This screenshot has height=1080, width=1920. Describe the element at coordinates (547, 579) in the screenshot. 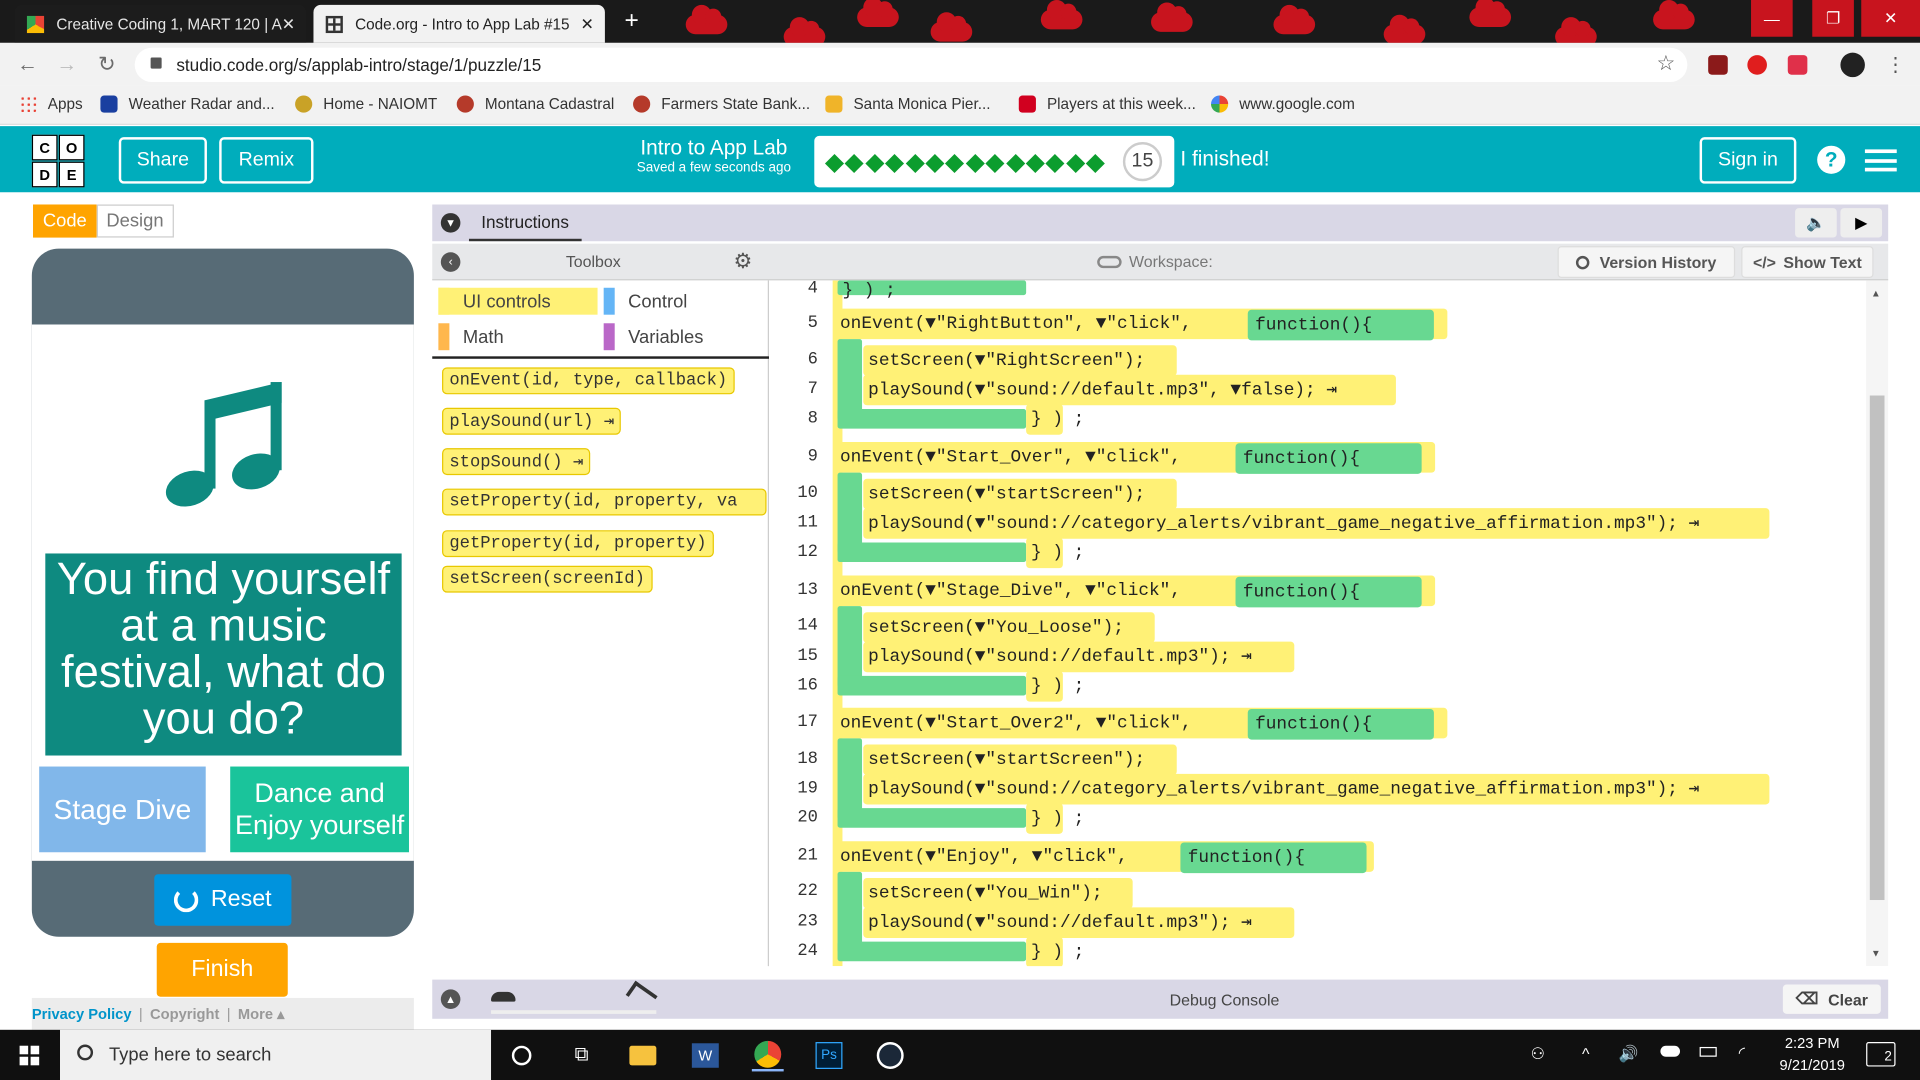

I see `block-setscreen: setScreen(screenId)` at that location.